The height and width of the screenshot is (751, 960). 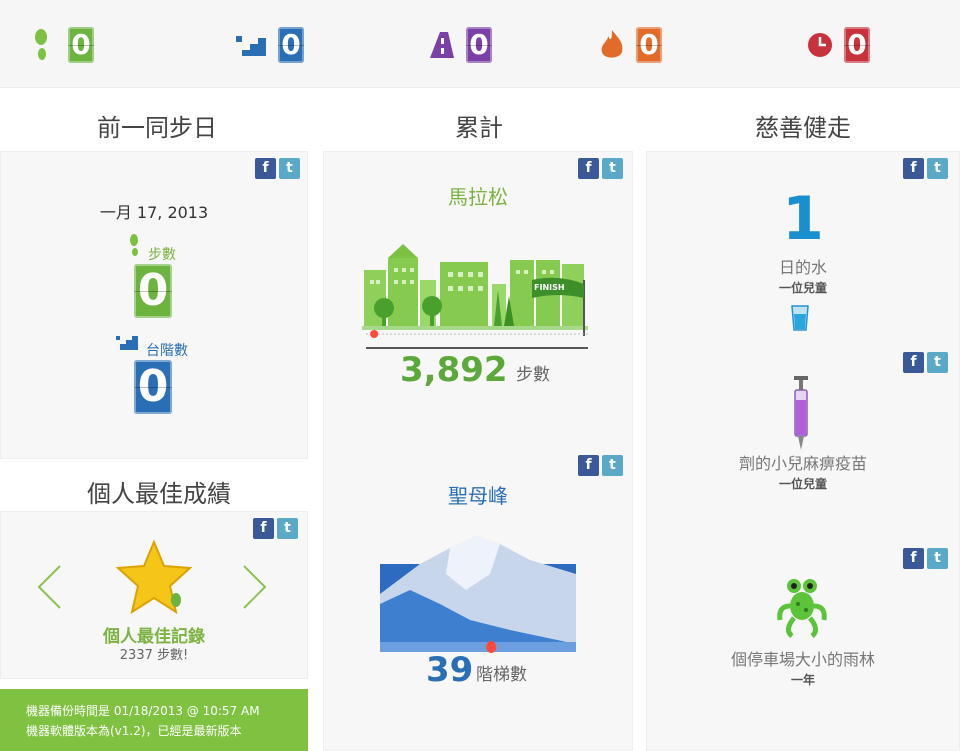 What do you see at coordinates (857, 45) in the screenshot?
I see `active-time-counter: 0` at bounding box center [857, 45].